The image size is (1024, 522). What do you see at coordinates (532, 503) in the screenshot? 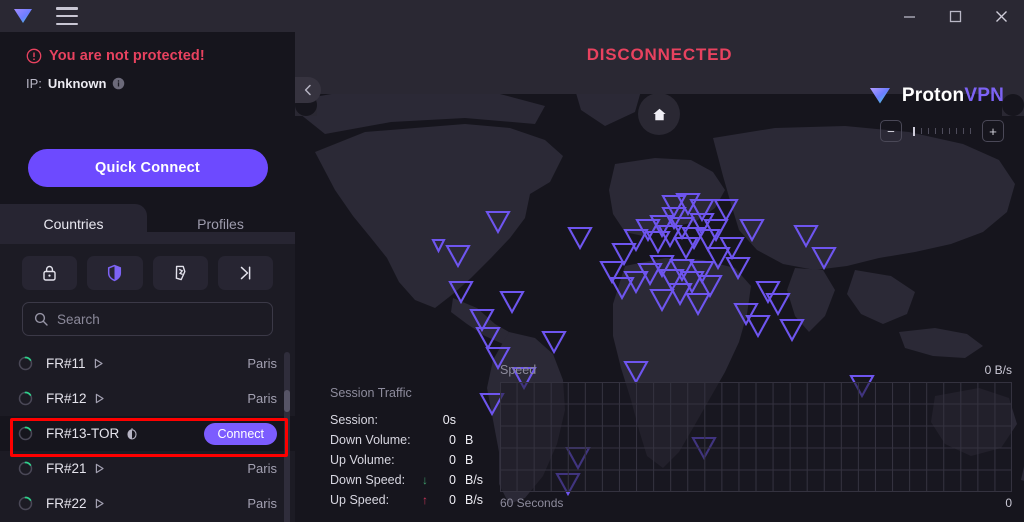
I see `speed-chart-xlabel: 60 Seconds` at bounding box center [532, 503].